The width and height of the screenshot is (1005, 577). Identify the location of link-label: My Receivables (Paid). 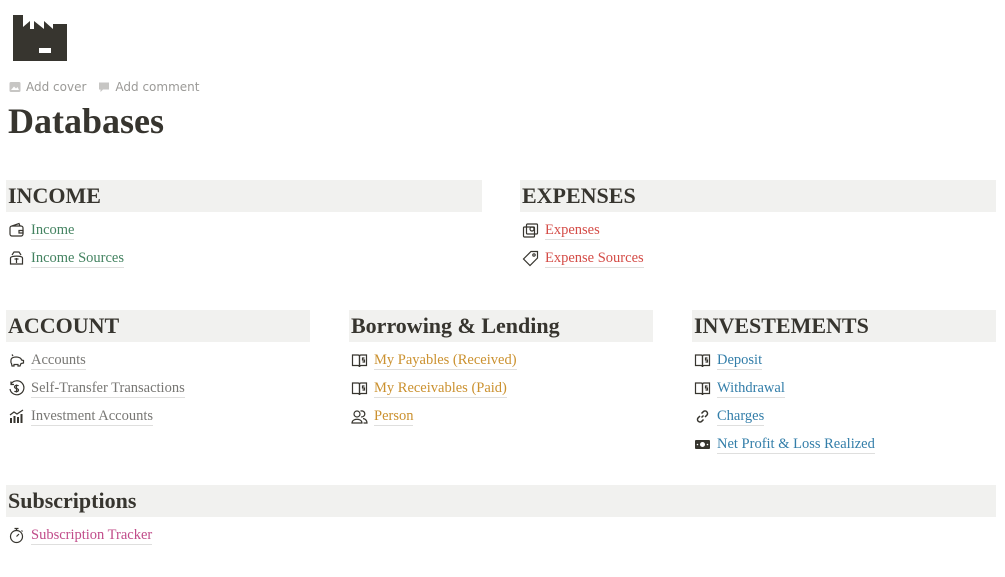
(440, 388).